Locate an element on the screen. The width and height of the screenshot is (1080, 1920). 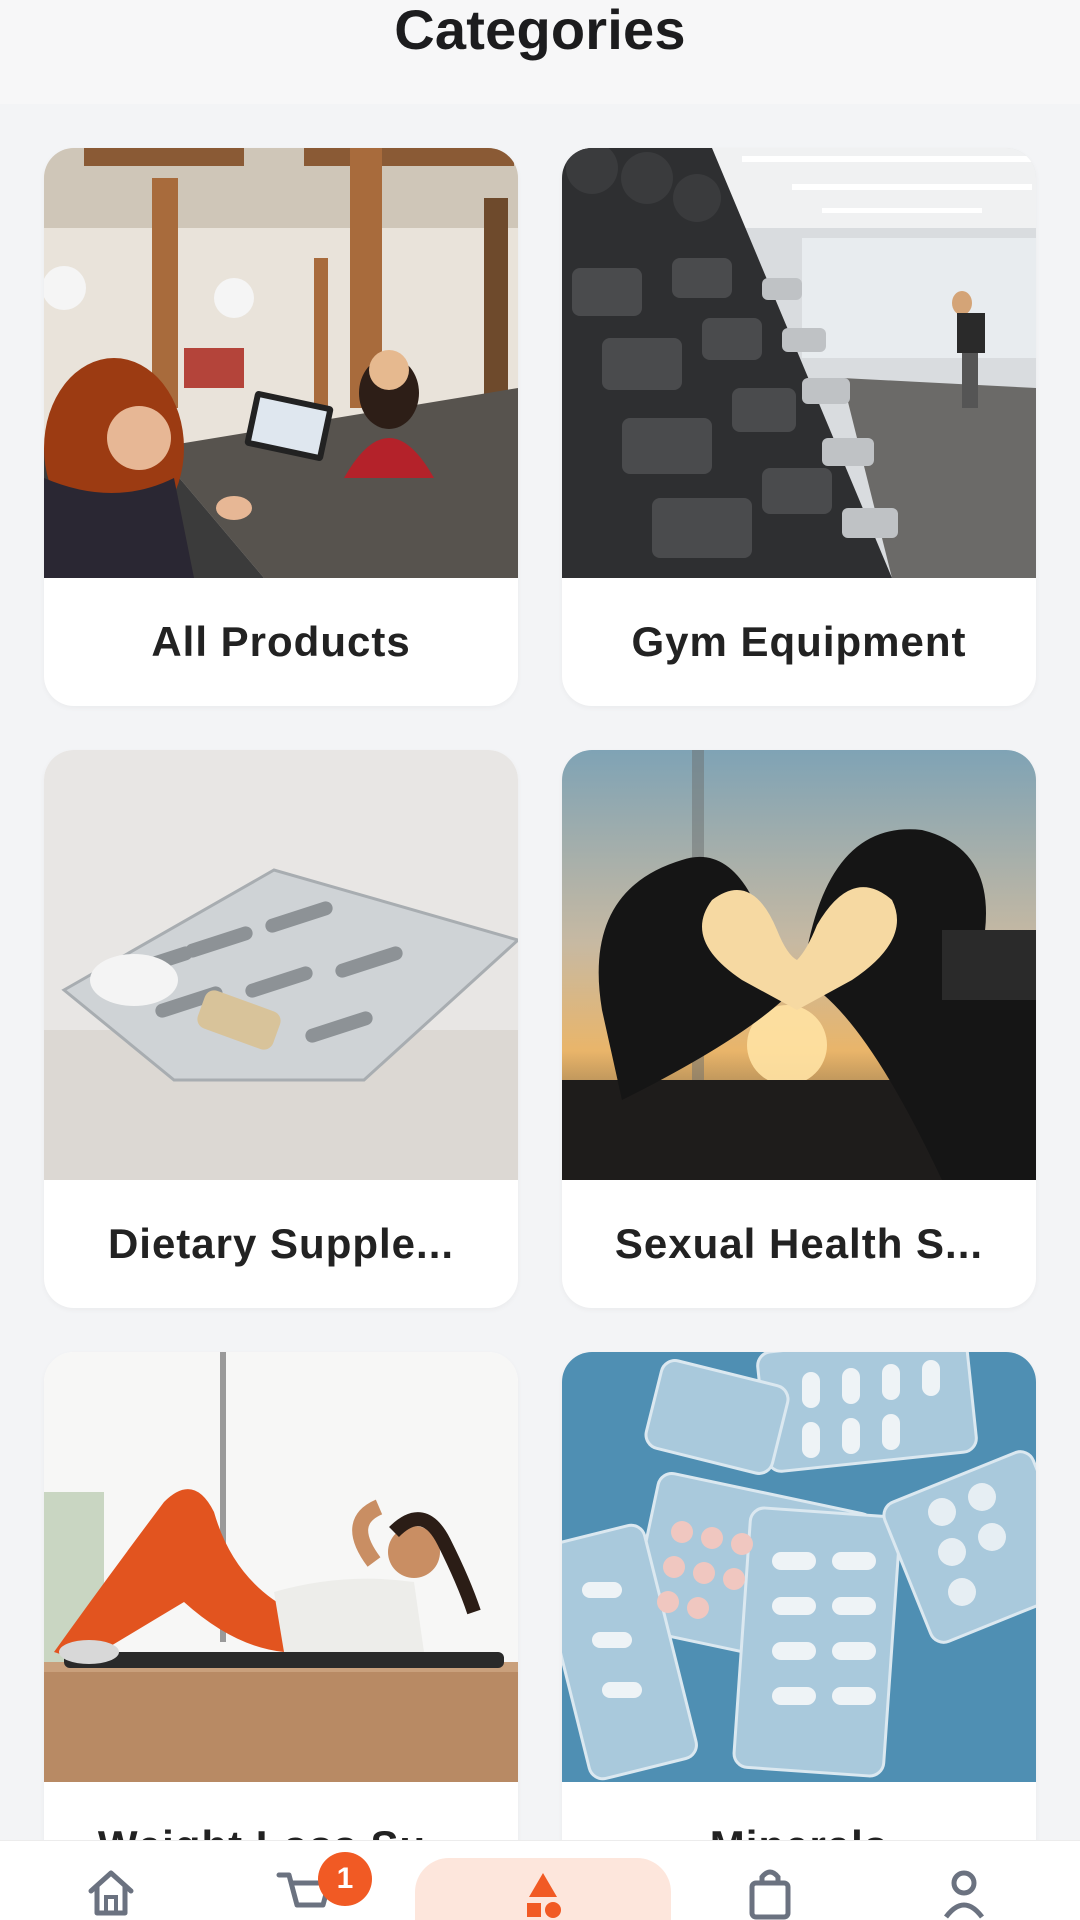
nav-home is located at coordinates (111, 1880).